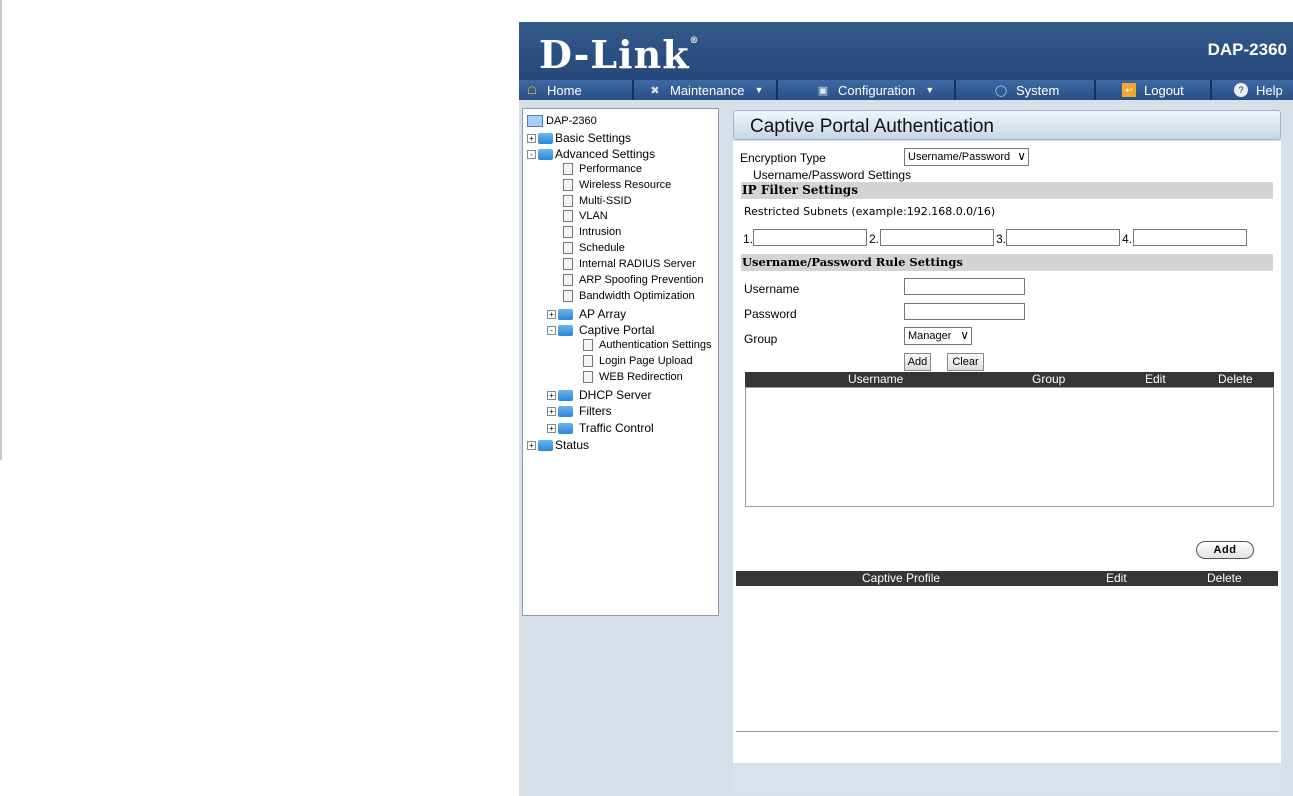 The height and width of the screenshot is (796, 1293). I want to click on tree-item-basic-settings: + Basic Settings, so click(579, 138).